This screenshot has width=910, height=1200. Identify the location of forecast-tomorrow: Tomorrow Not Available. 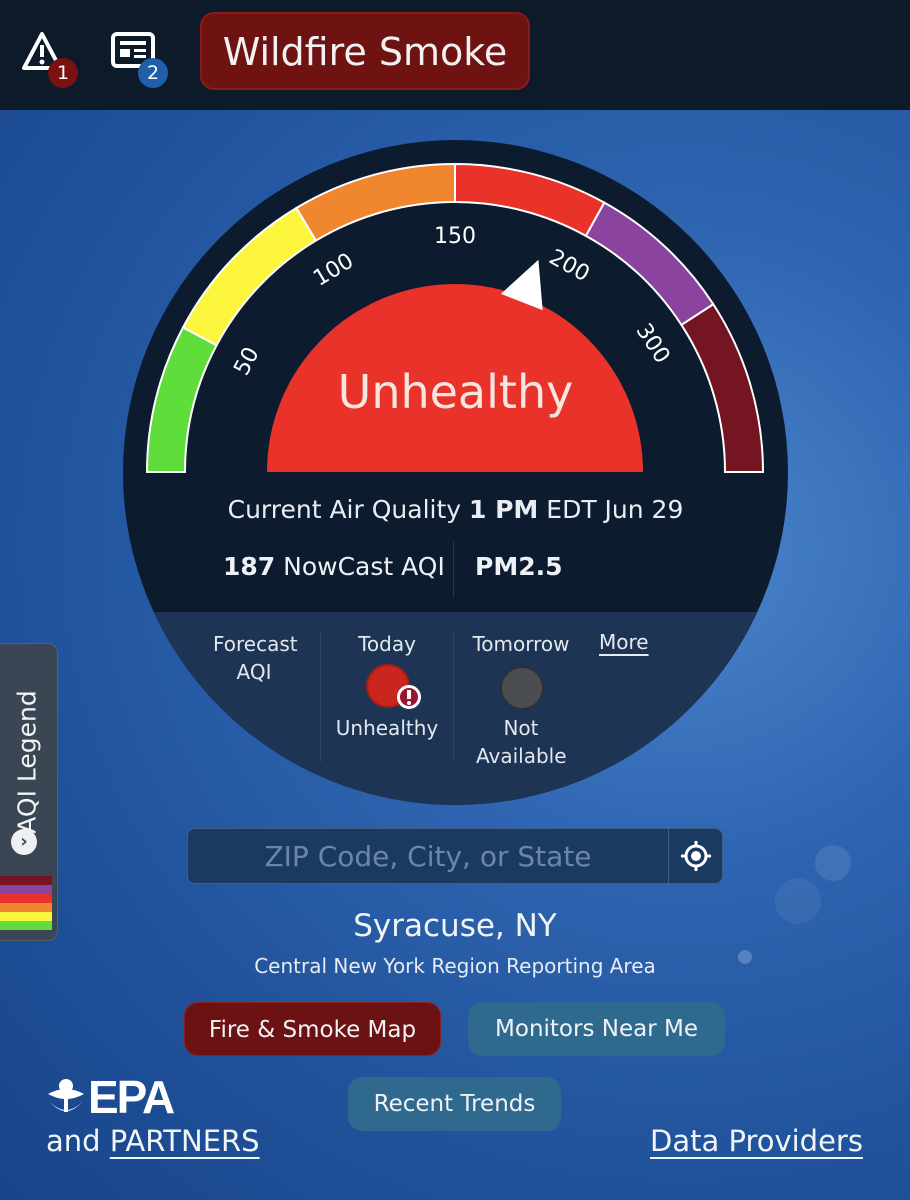
(521, 700).